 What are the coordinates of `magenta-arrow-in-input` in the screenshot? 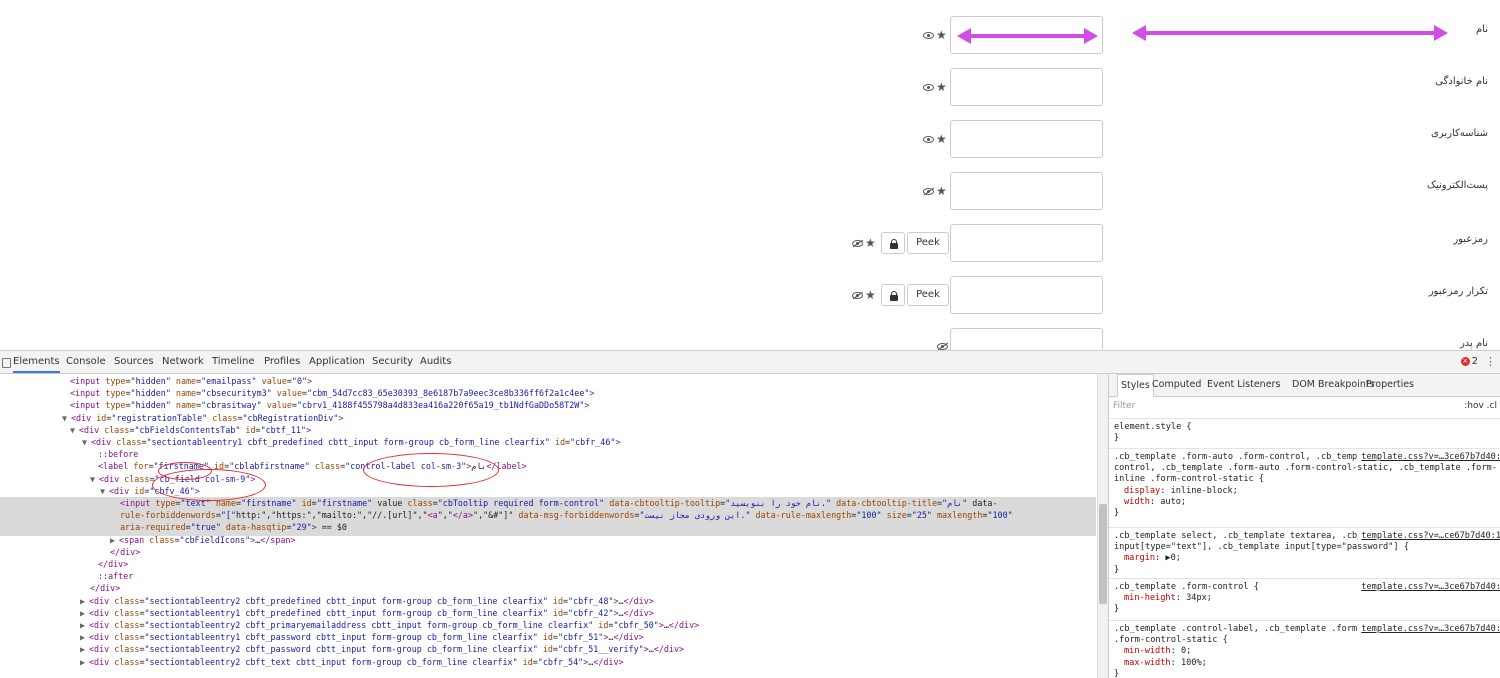 It's located at (1027, 36).